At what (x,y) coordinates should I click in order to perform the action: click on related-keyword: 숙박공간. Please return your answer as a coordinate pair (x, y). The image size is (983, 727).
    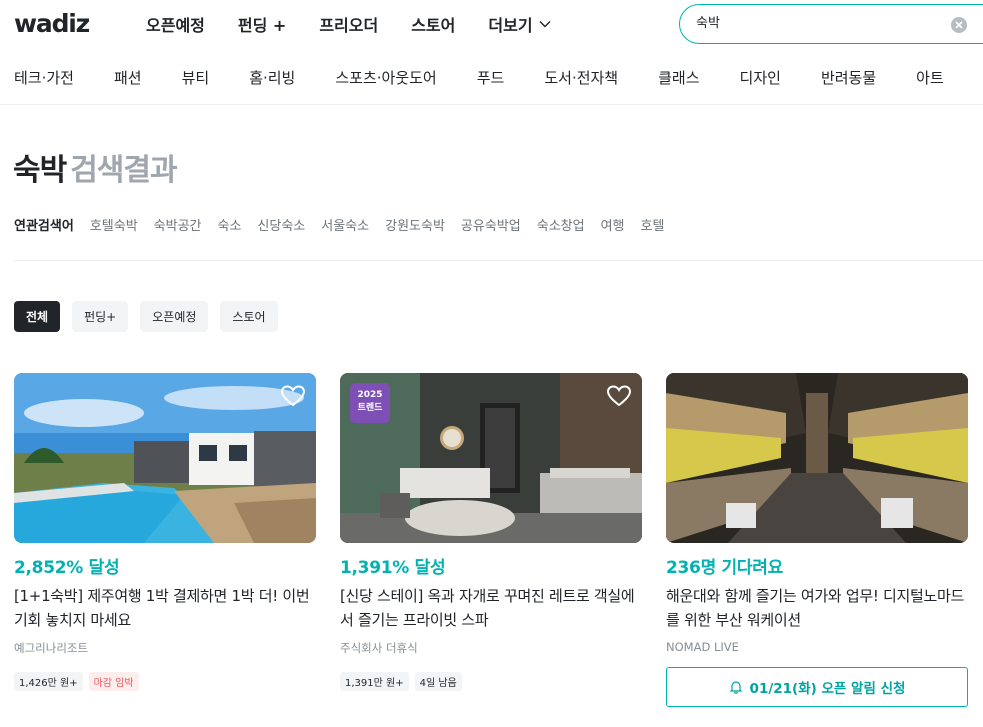
    Looking at the image, I should click on (178, 224).